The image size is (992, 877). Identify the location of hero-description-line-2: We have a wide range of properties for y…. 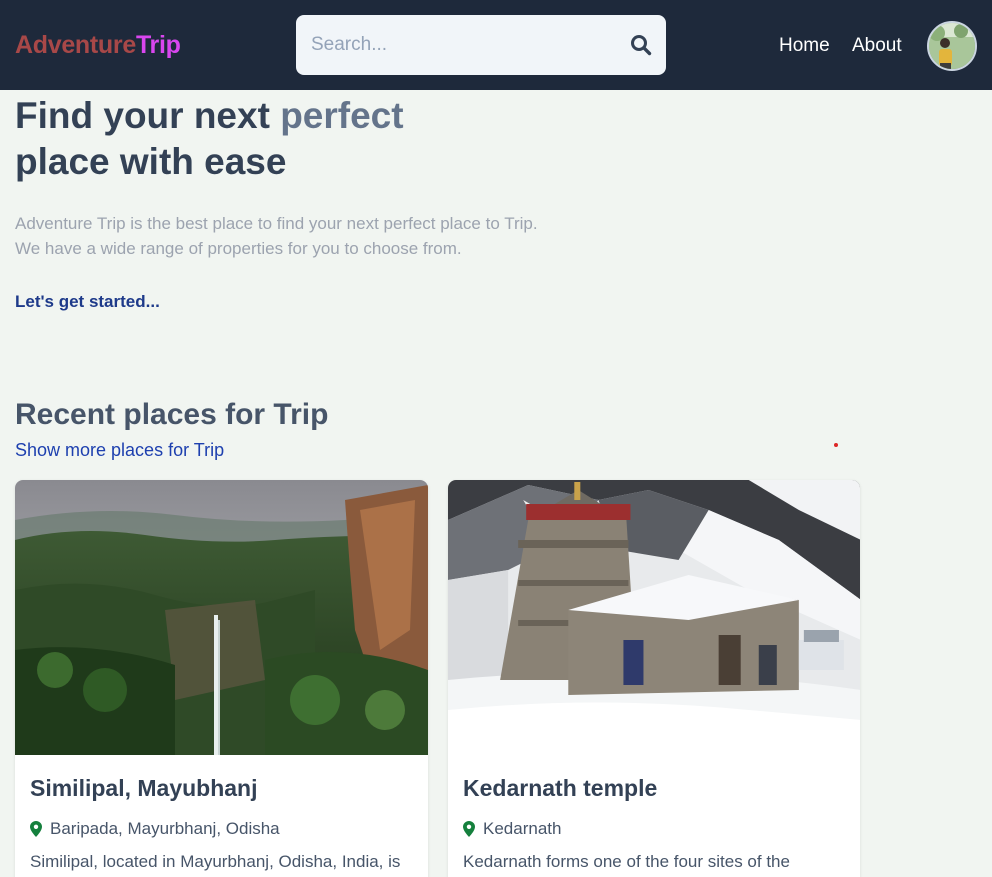
(238, 248).